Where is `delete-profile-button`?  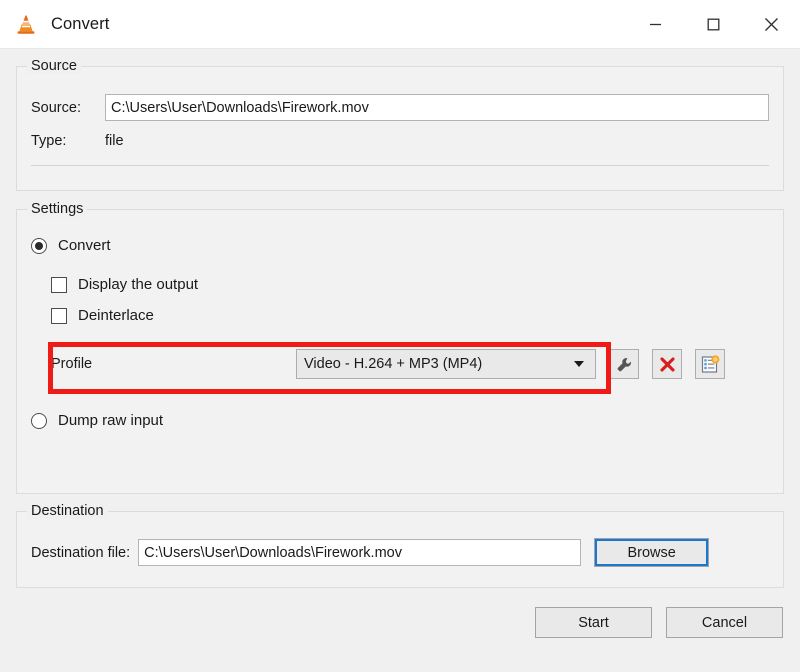
delete-profile-button is located at coordinates (667, 364).